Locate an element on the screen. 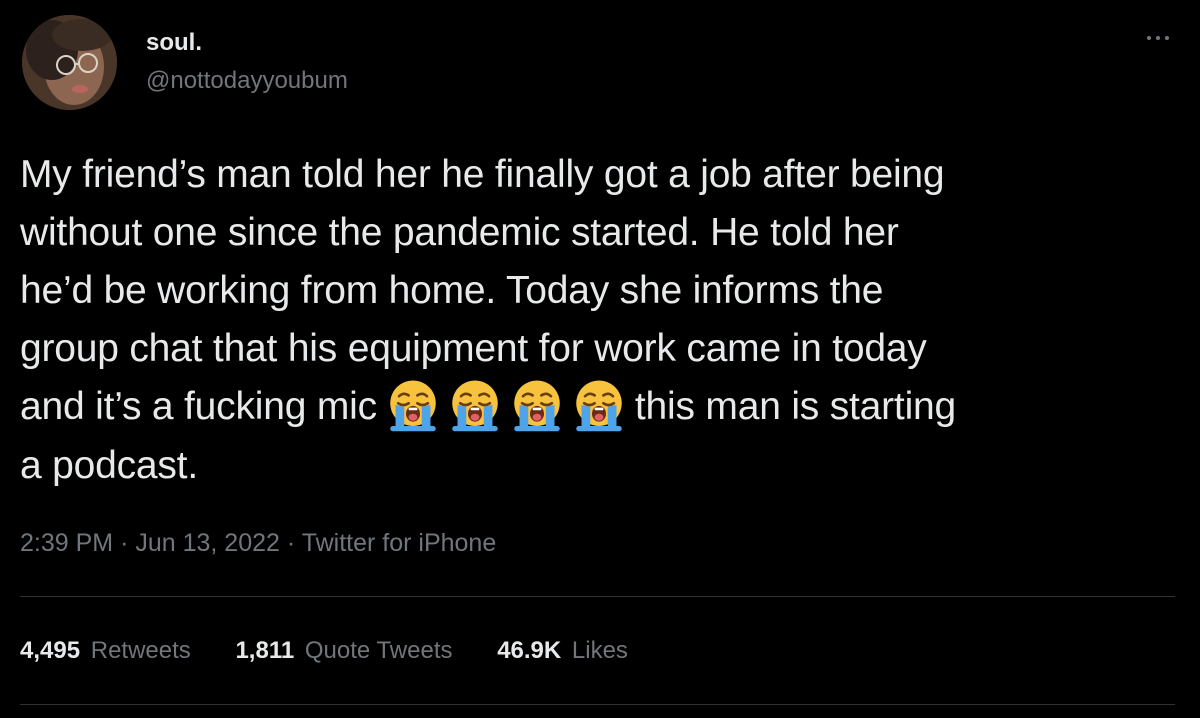  quote-tweets-stat: 1,811 Quote Tweets is located at coordinates (343, 651).